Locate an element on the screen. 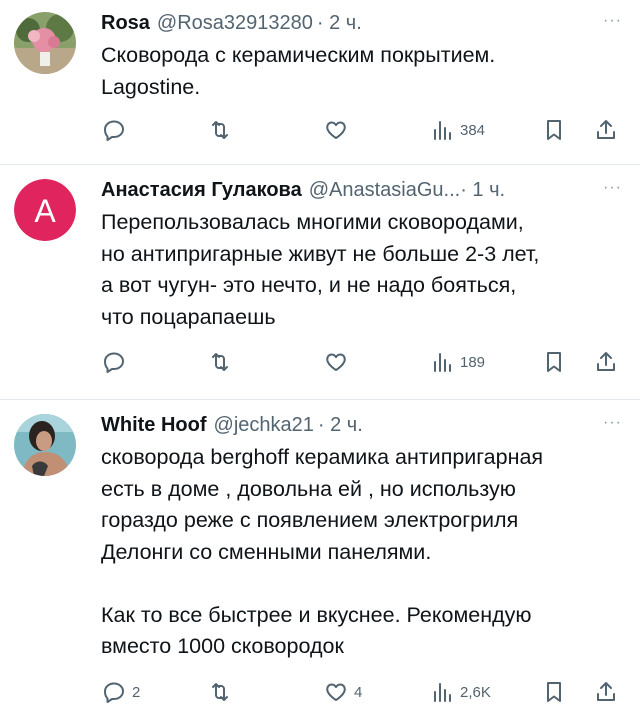 This screenshot has width=640, height=723. author-handle: @Rosa32913280 is located at coordinates (235, 23).